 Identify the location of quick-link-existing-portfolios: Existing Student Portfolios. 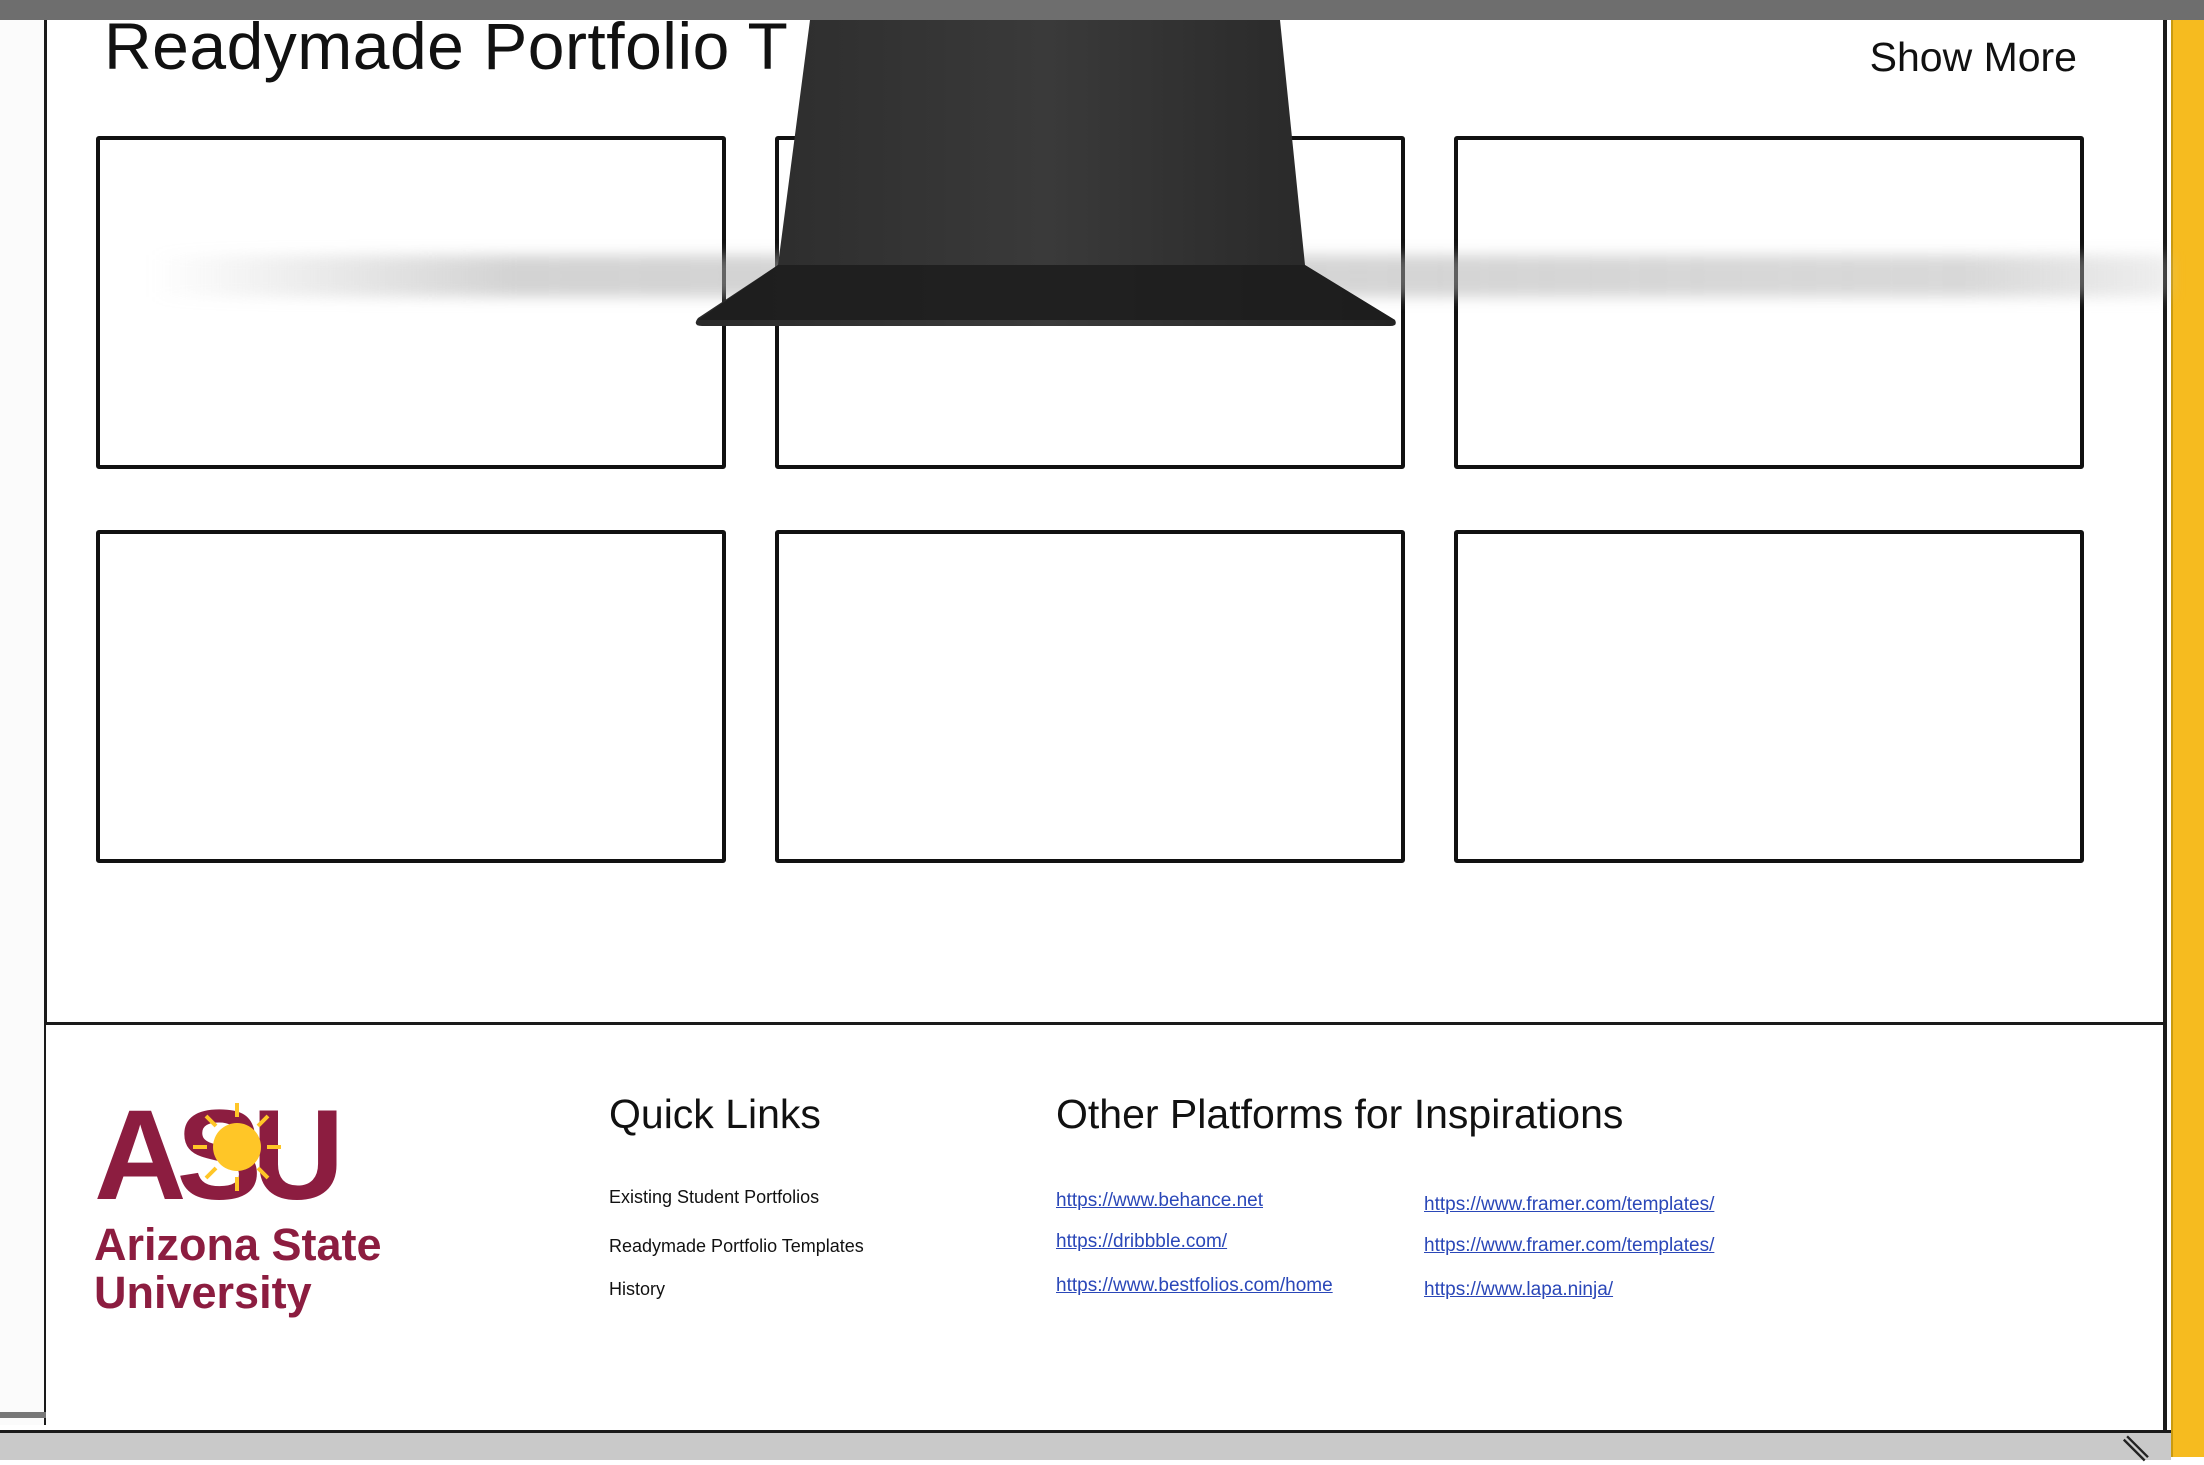
(714, 1197).